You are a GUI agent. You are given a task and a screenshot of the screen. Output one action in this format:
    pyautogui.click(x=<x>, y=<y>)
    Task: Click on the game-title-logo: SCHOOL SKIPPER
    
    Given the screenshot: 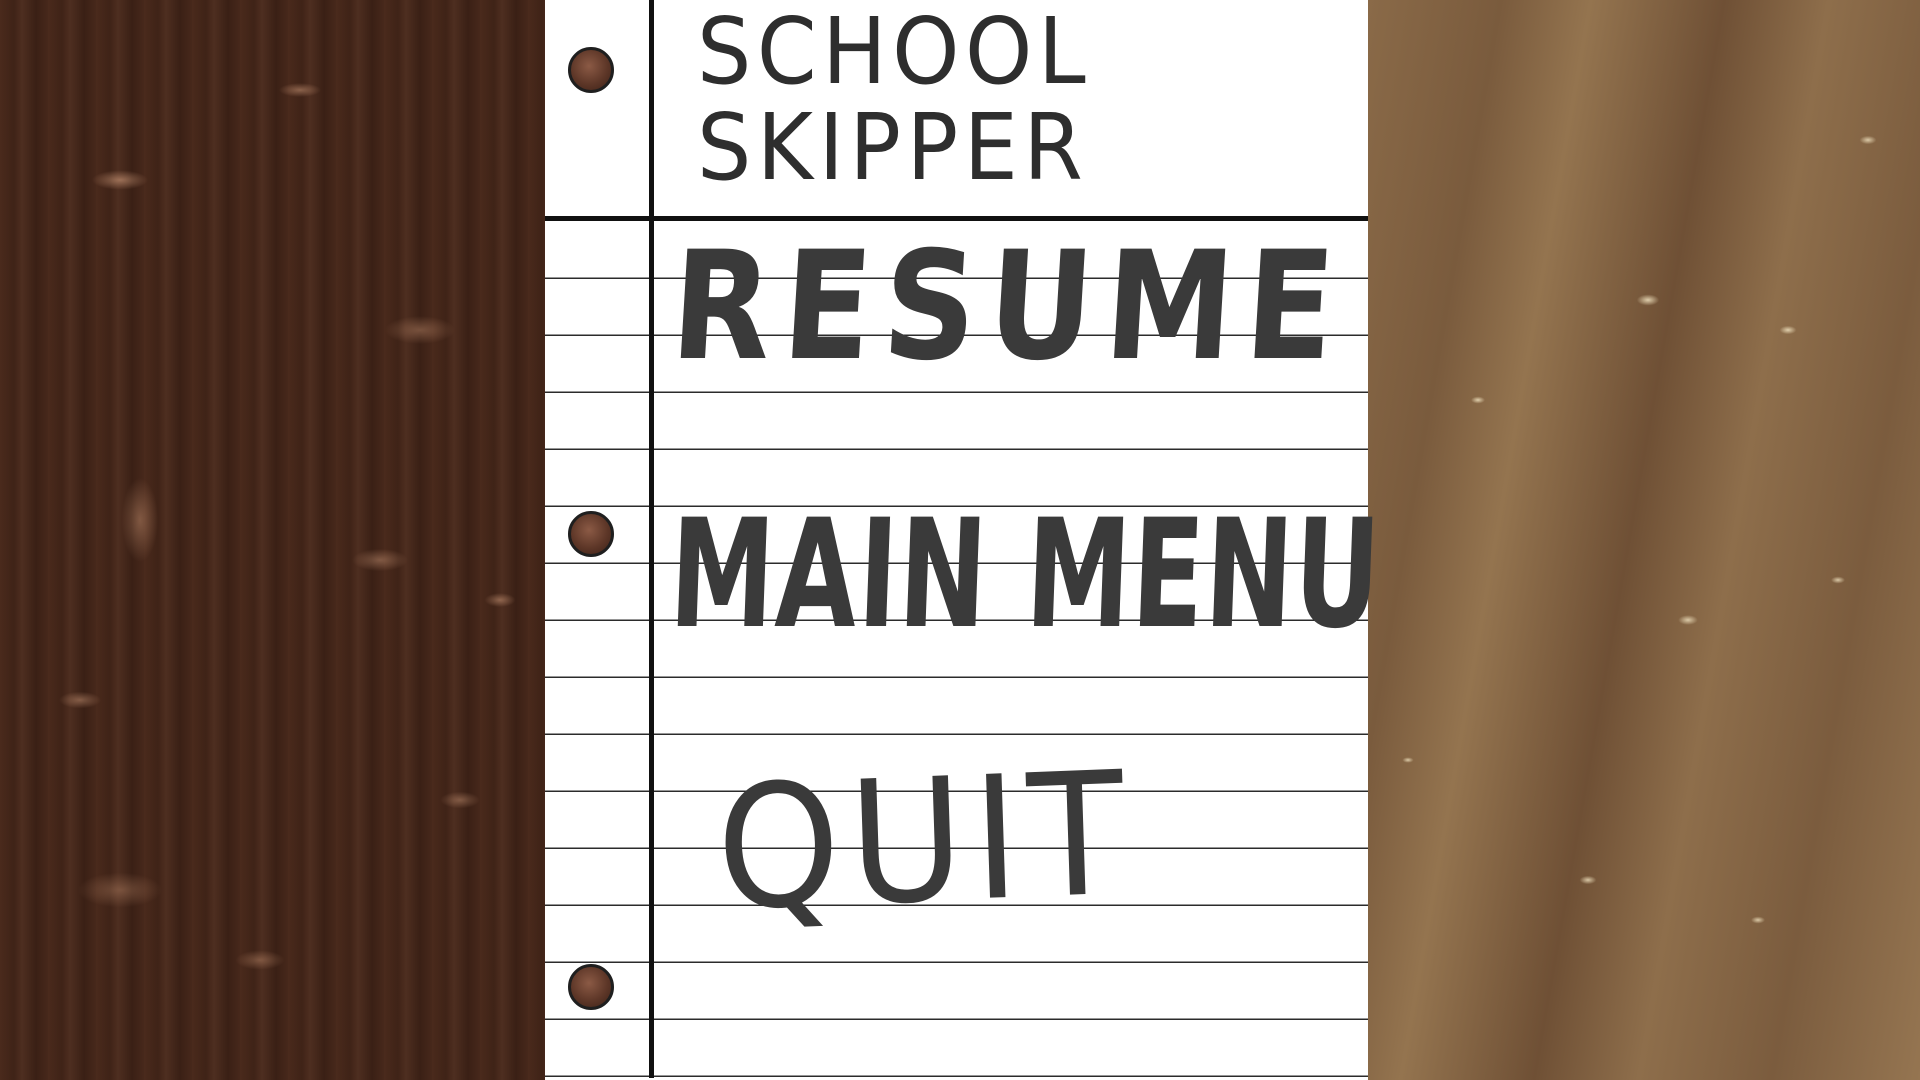 What is the action you would take?
    pyautogui.click(x=957, y=100)
    